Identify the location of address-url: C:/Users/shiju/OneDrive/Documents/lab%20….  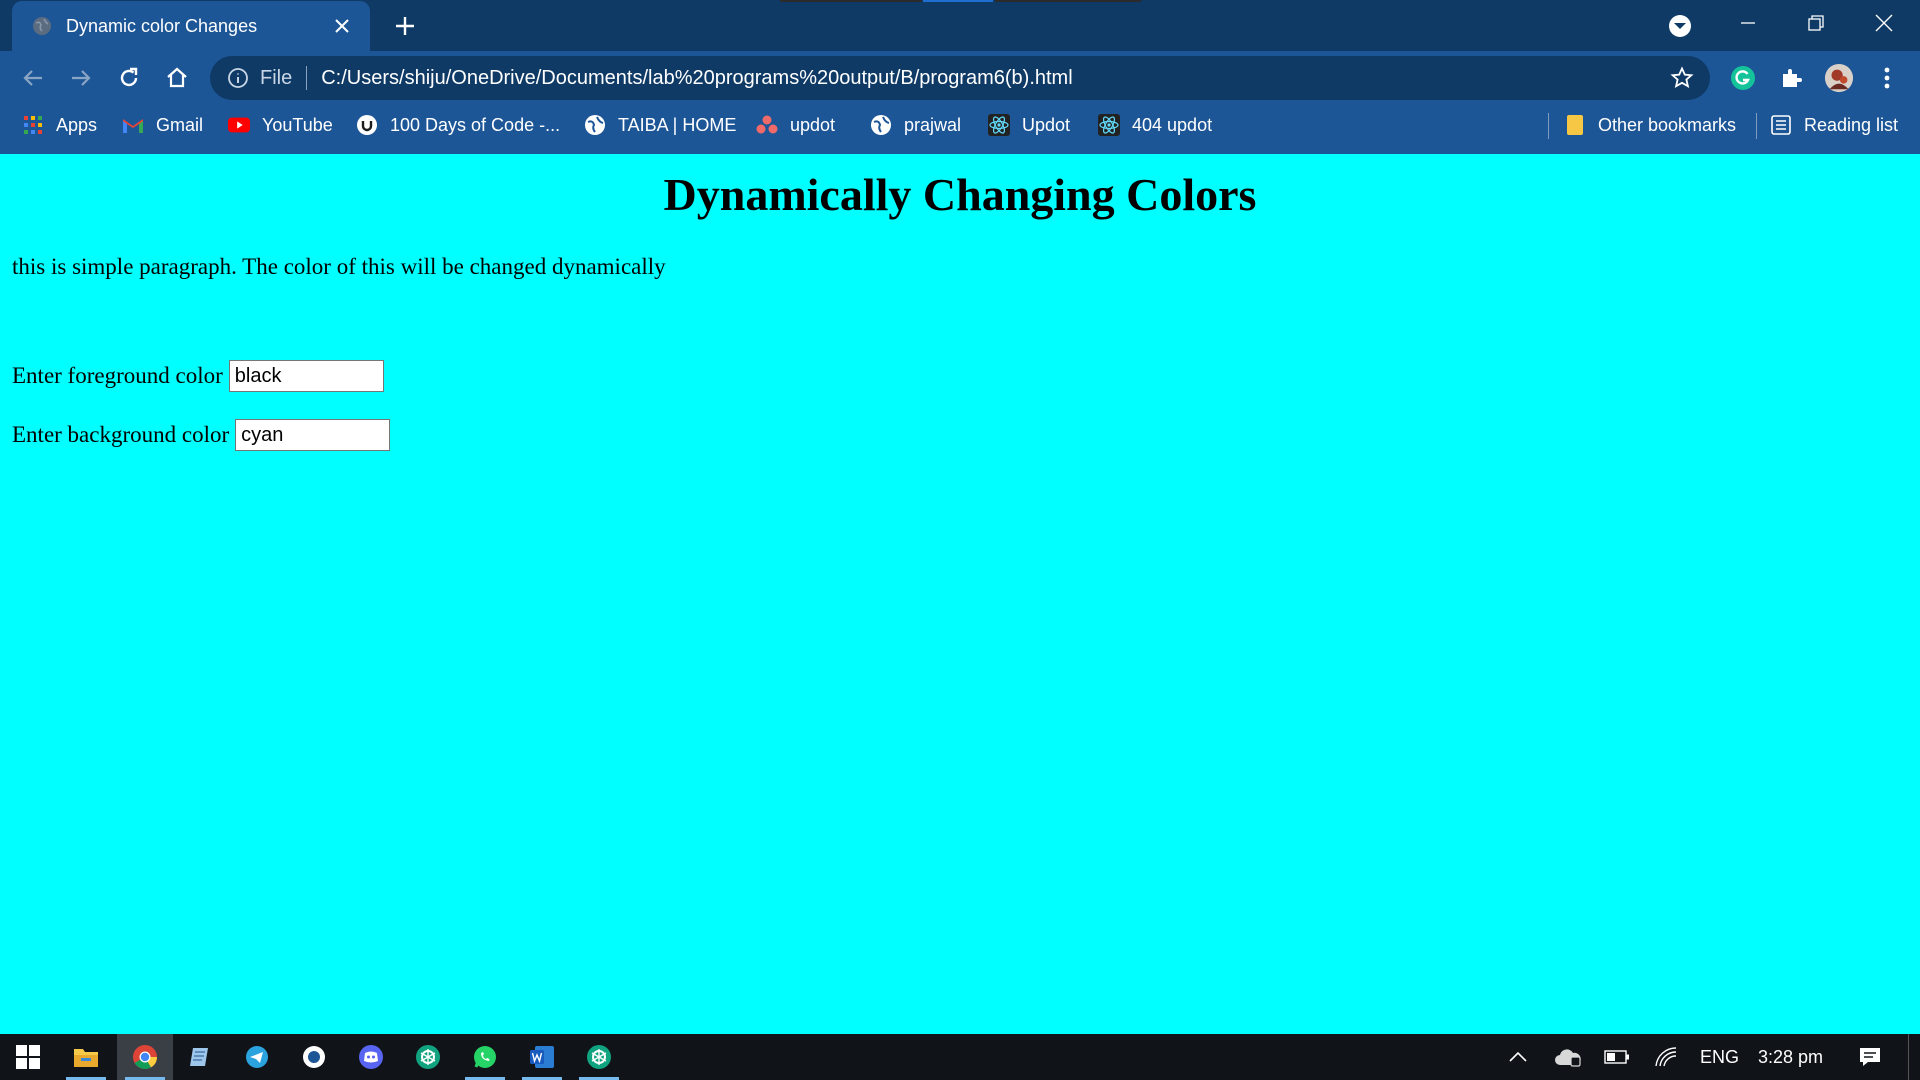
(696, 78).